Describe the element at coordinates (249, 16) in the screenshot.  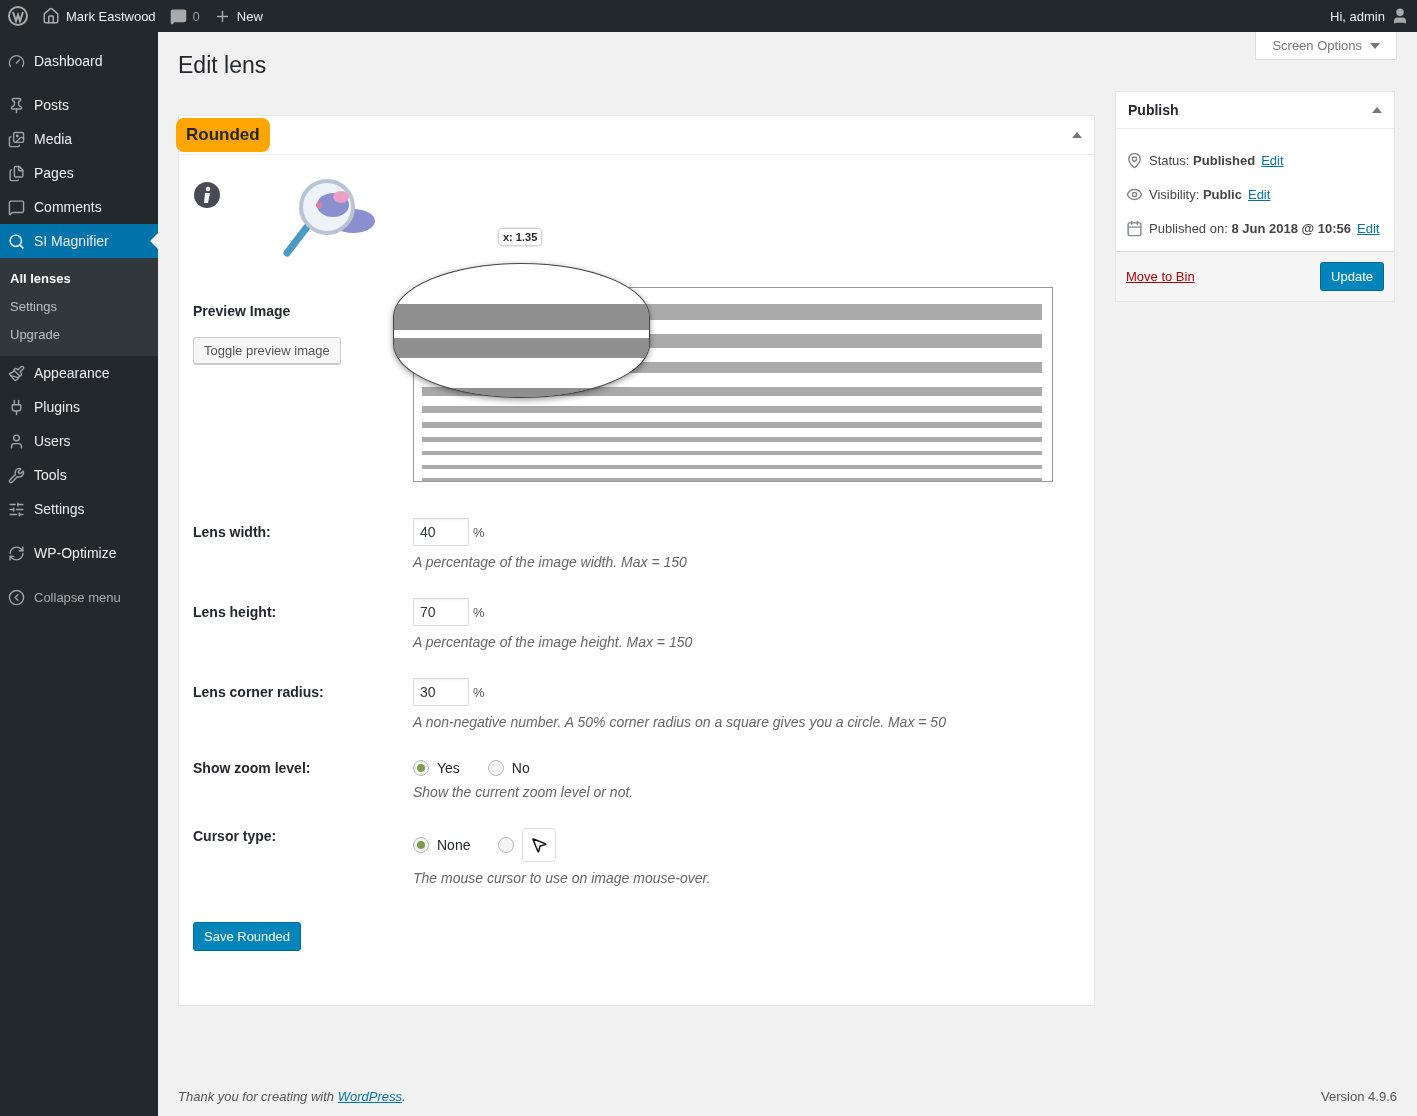
I see `new-link: New` at that location.